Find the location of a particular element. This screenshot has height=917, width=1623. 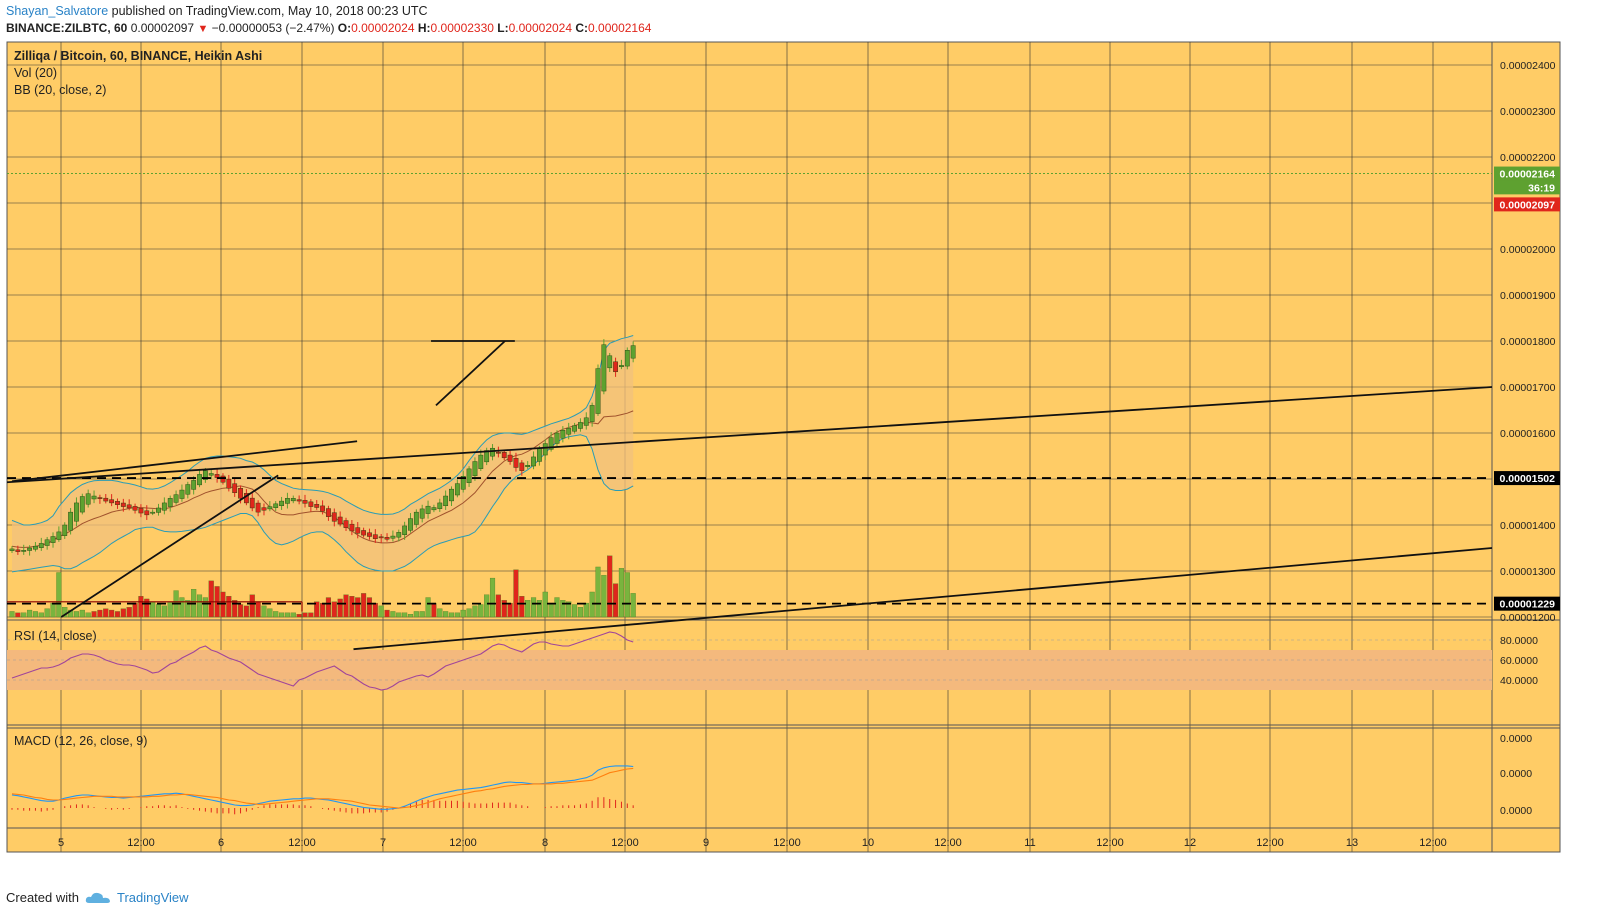

price-tick-label: 0.00002000 is located at coordinates (1528, 250).